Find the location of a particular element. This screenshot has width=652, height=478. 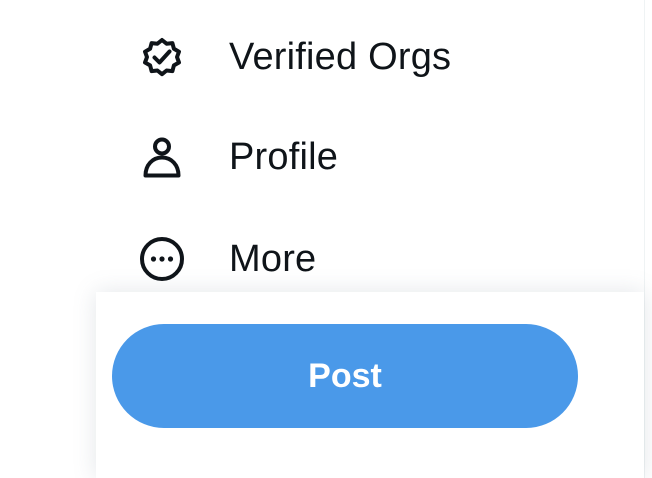

person-icon is located at coordinates (162, 157).